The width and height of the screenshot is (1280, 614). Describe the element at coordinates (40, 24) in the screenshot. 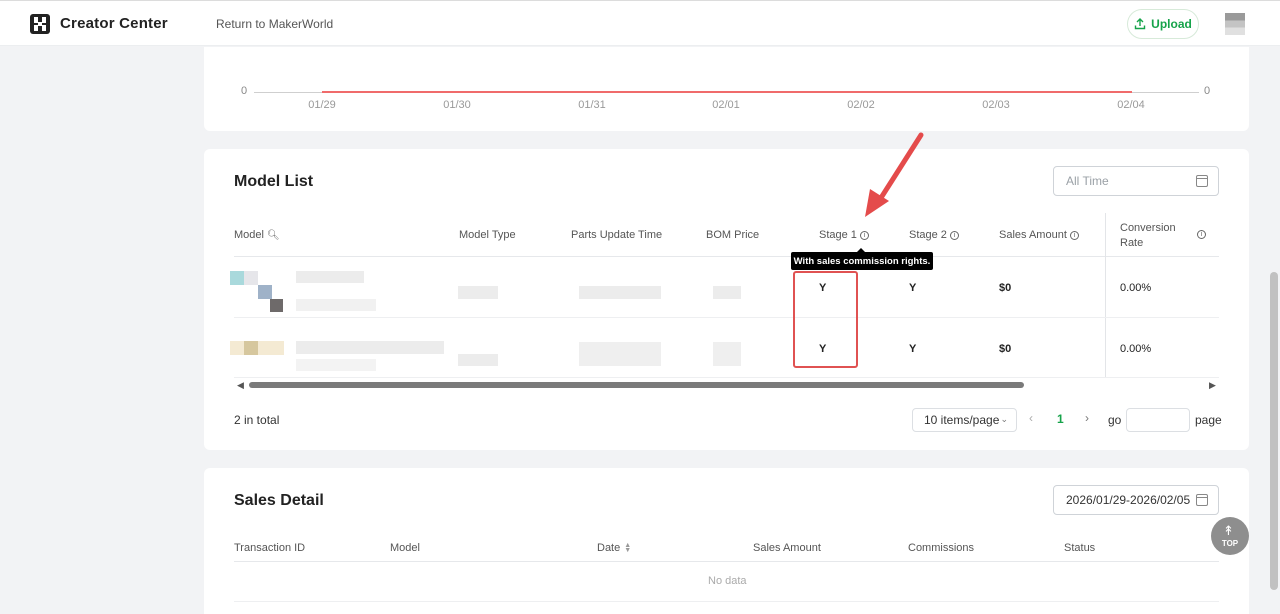

I see `makerworld-logo-icon` at that location.